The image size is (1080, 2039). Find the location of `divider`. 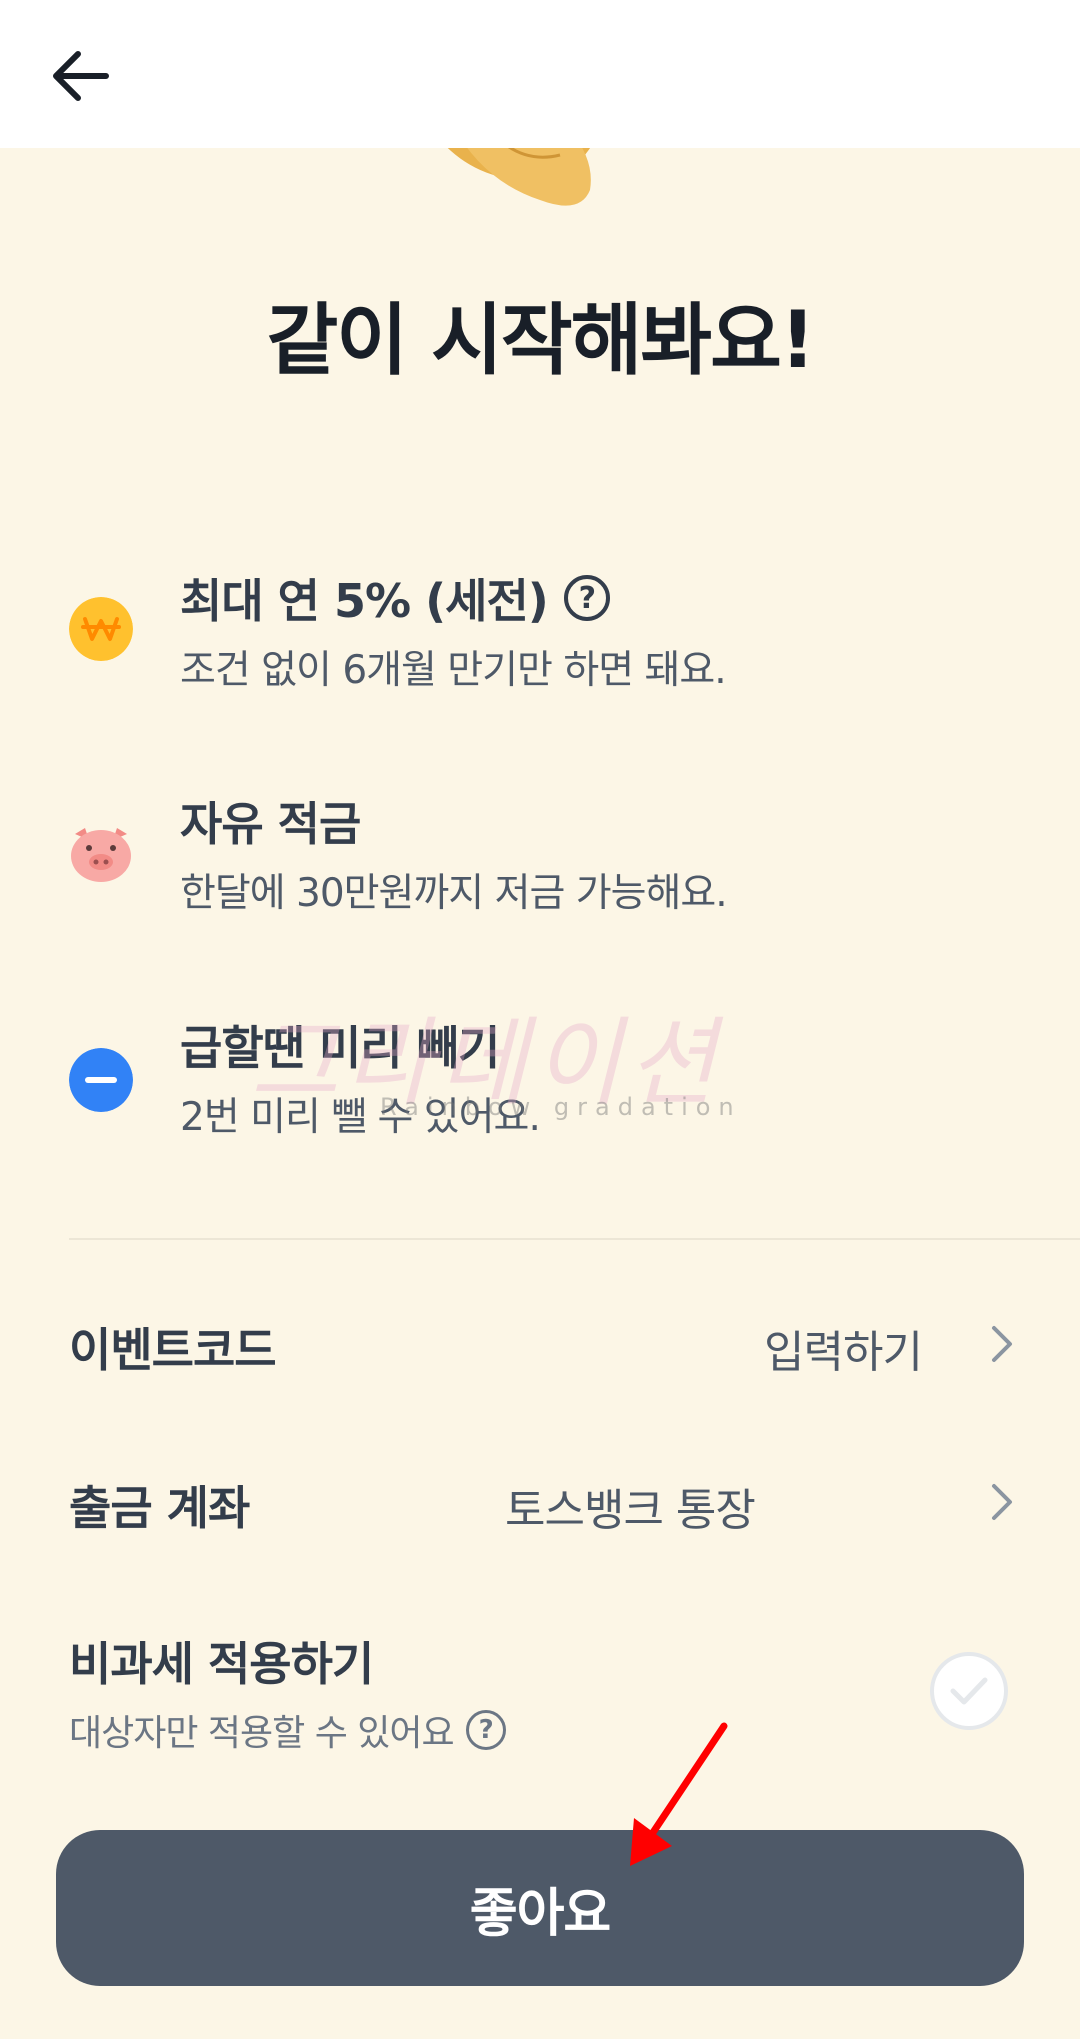

divider is located at coordinates (574, 1239).